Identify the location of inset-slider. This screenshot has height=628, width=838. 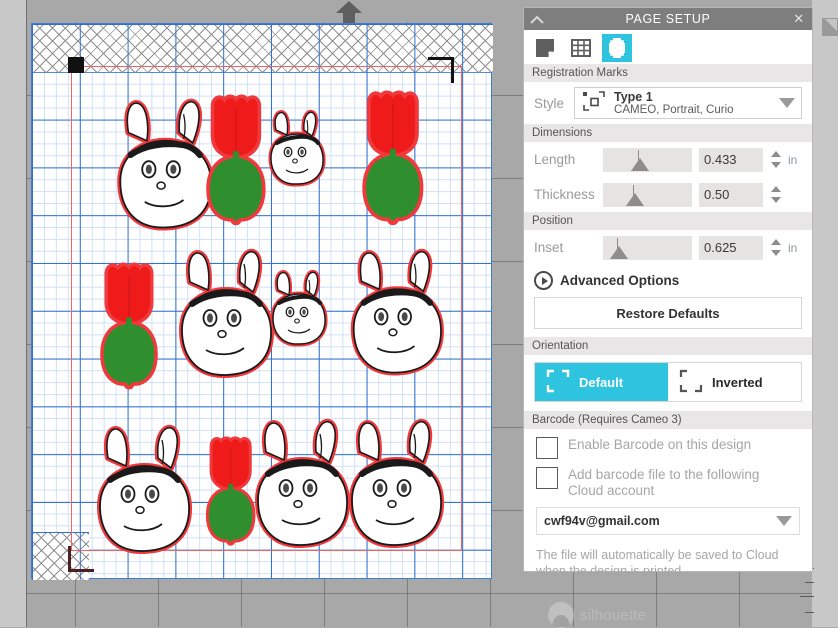
(647, 247).